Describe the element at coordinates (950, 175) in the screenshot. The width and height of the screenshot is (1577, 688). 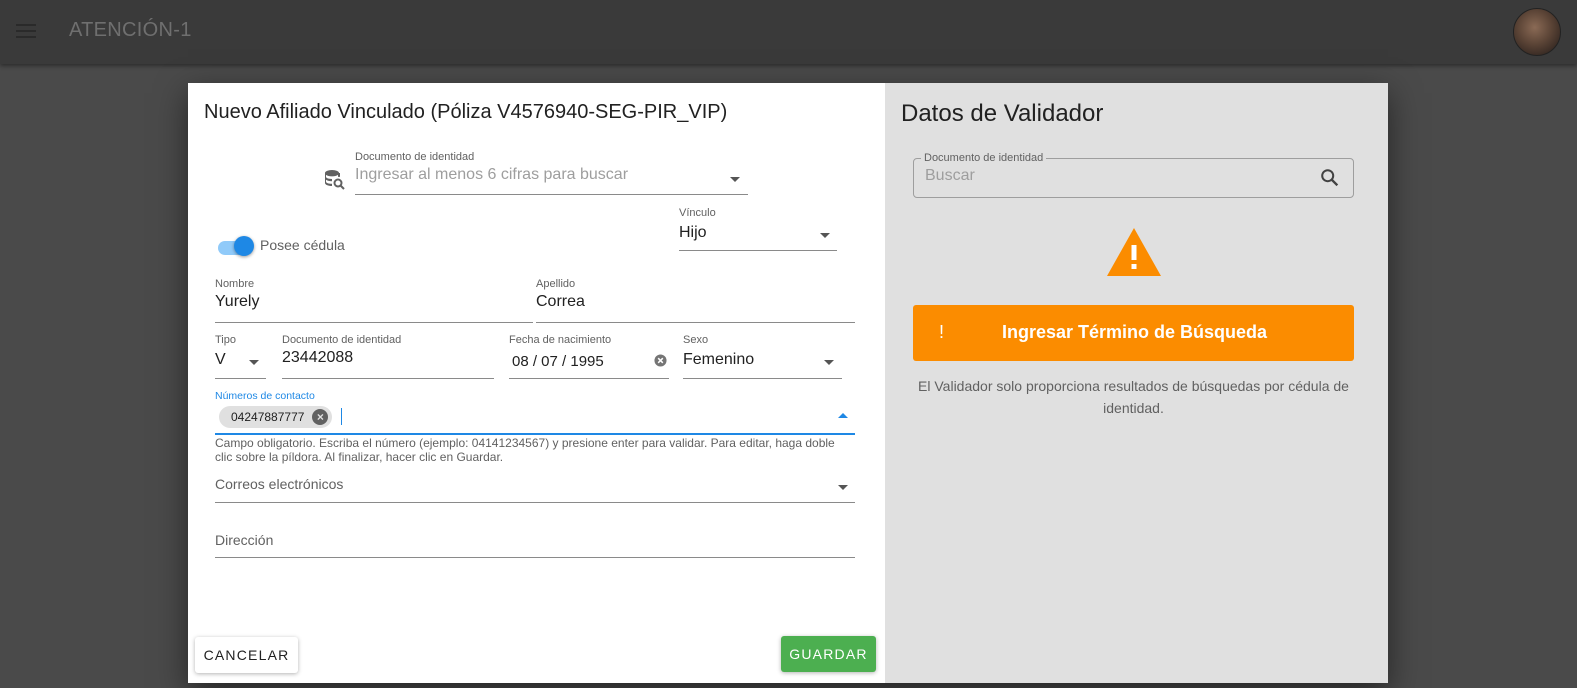
I see `validator-search-placeholder: Buscar` at that location.